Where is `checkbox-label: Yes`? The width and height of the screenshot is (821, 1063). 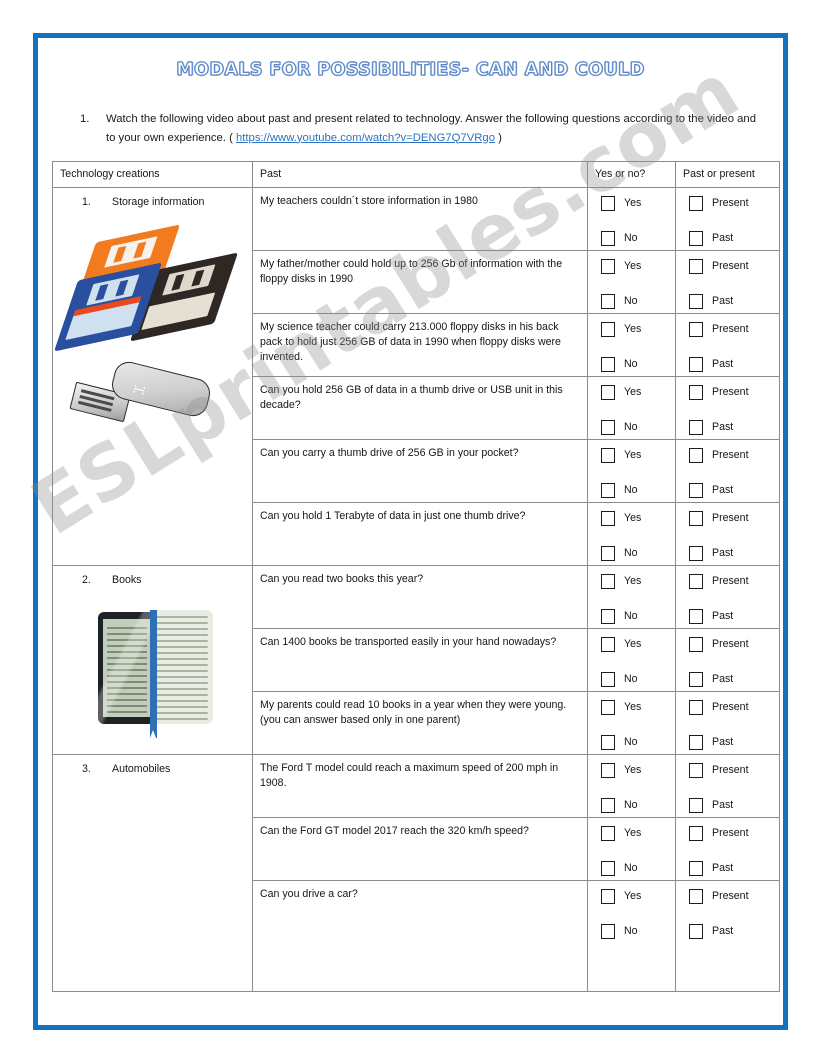
checkbox-label: Yes is located at coordinates (633, 266).